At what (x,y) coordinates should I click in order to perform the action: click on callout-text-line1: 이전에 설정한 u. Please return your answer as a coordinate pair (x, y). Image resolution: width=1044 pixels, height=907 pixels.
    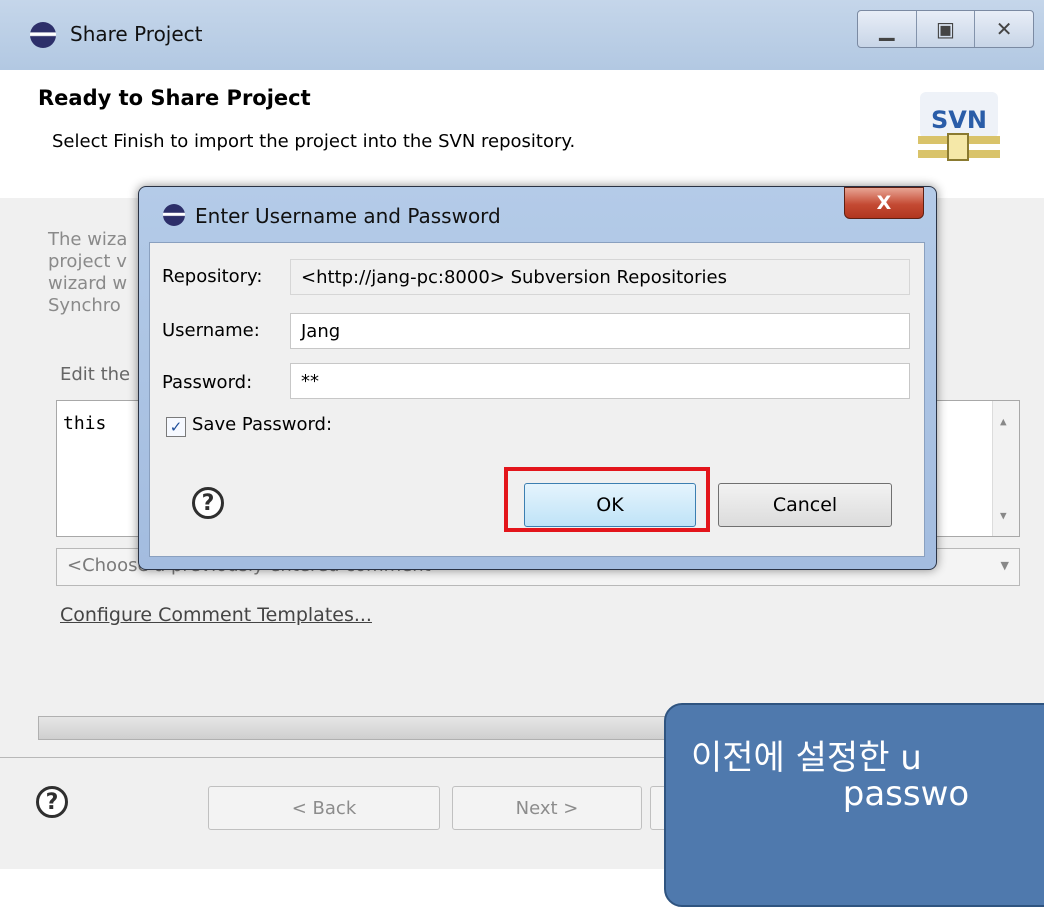
    Looking at the image, I should click on (806, 758).